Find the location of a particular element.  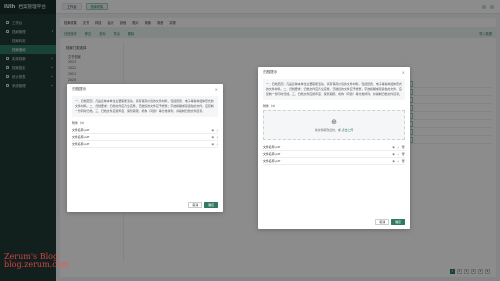

upload-text: 将文件拖到此处，或 is located at coordinates (327, 130).